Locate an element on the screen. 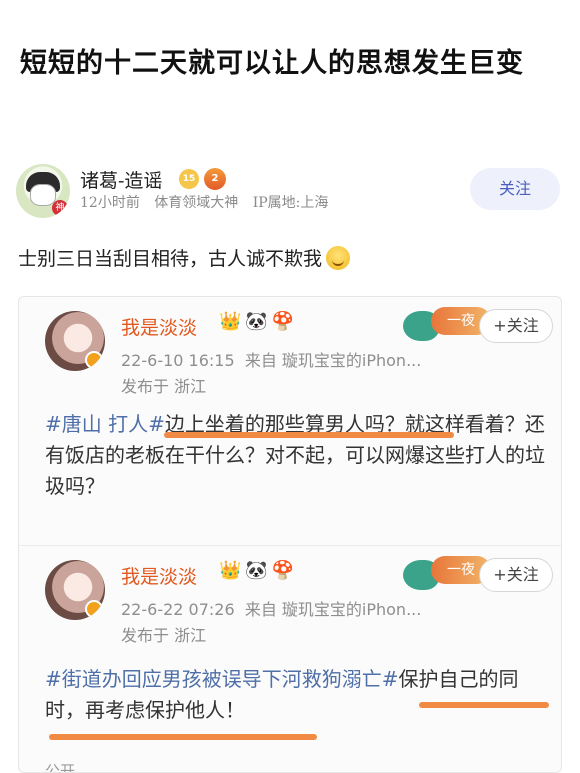  weibo-date-value: 22-6-10 16:15 is located at coordinates (178, 360).